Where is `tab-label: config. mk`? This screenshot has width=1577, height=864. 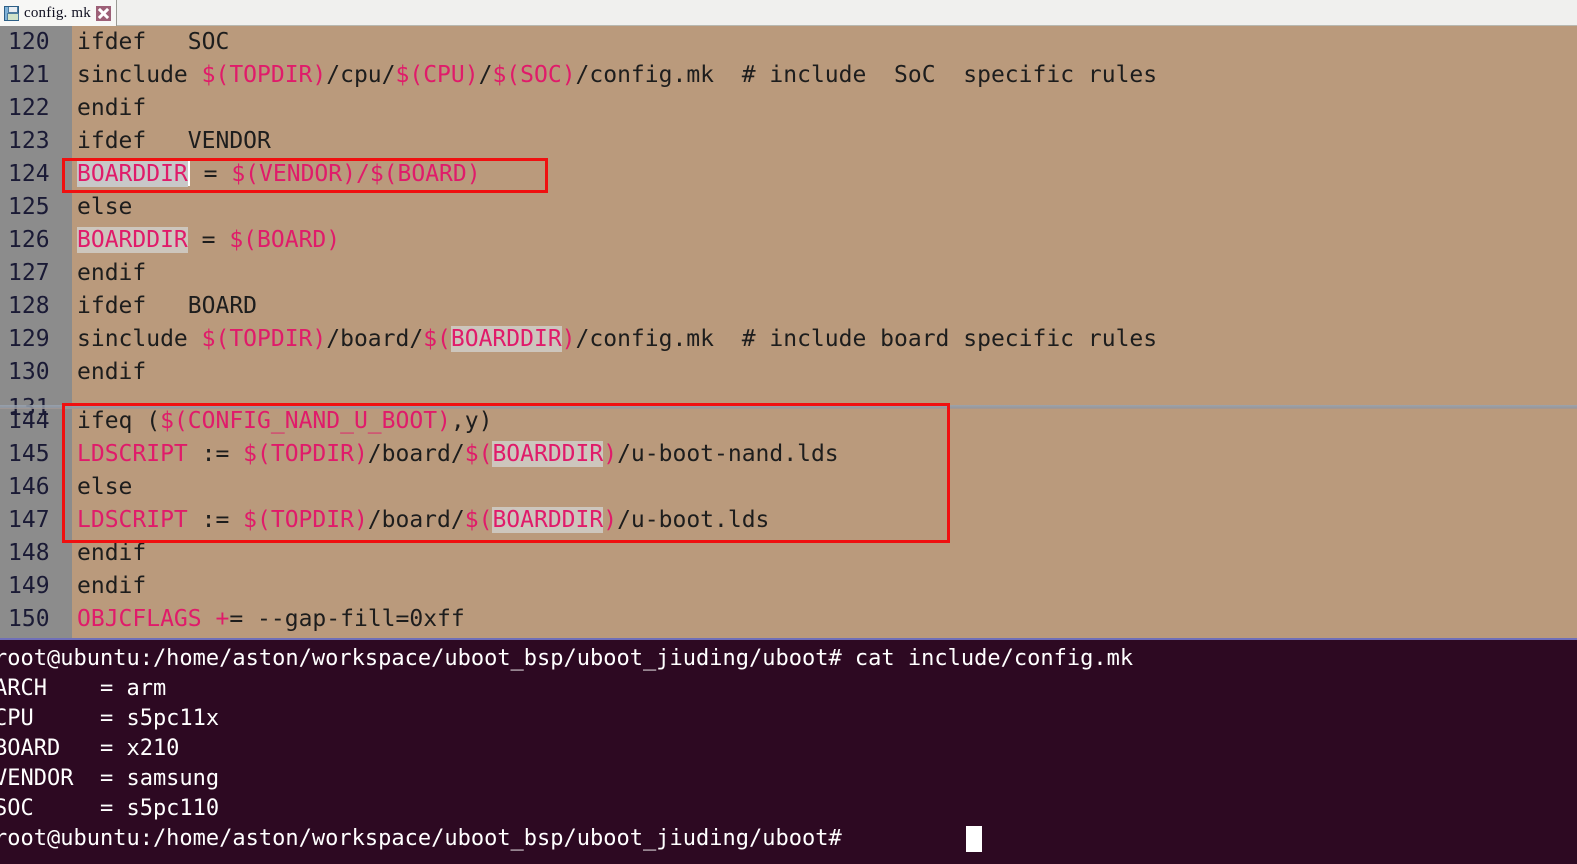
tab-label: config. mk is located at coordinates (57, 12).